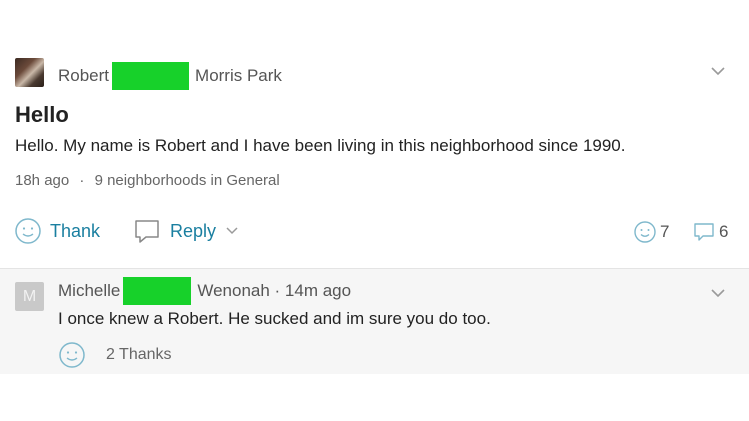 The image size is (749, 421). I want to click on thanks-count-value: 7, so click(665, 231).